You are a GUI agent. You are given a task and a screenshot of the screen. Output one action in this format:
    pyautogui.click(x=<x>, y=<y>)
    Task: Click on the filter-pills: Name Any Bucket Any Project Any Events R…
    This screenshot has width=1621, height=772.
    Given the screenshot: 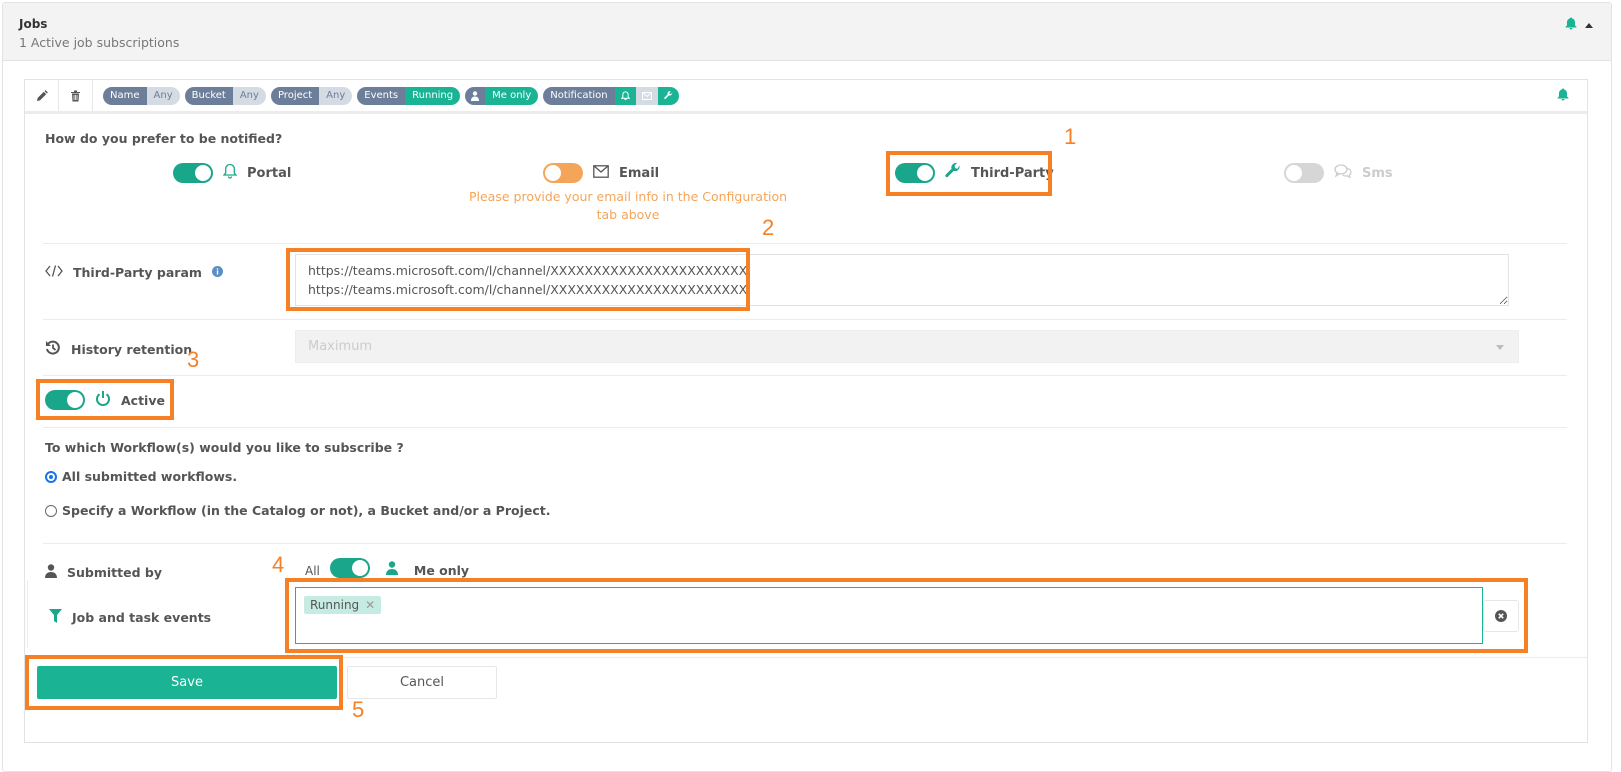 What is the action you would take?
    pyautogui.click(x=386, y=95)
    